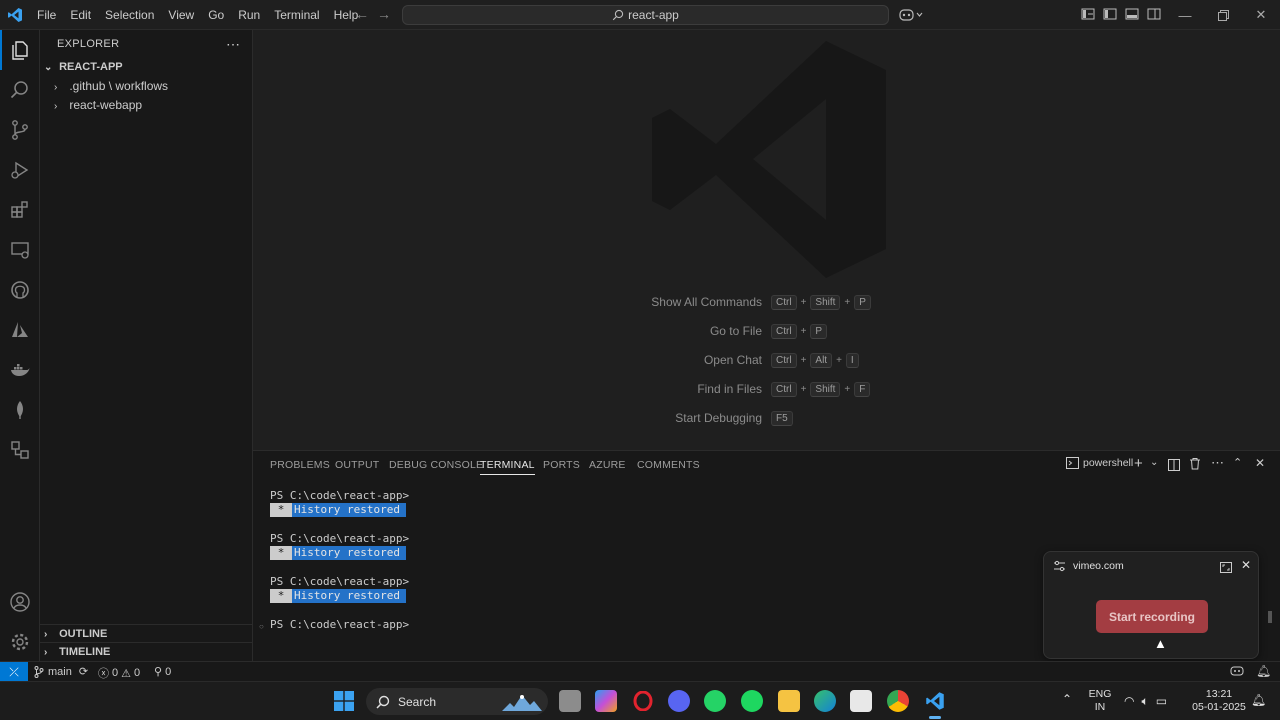 The width and height of the screenshot is (1280, 720). What do you see at coordinates (1161, 701) in the screenshot?
I see `battery-icon: ▭` at bounding box center [1161, 701].